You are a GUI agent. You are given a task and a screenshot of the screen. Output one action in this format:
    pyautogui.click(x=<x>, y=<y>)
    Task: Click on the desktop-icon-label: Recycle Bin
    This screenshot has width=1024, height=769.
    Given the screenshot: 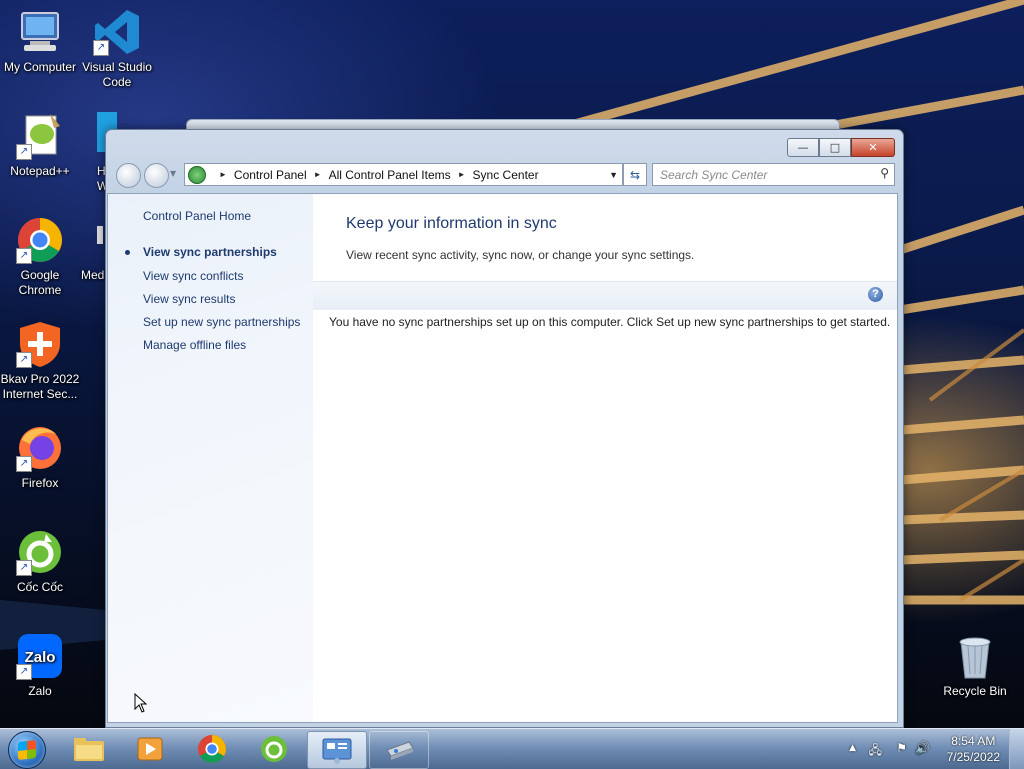 What is the action you would take?
    pyautogui.click(x=975, y=691)
    